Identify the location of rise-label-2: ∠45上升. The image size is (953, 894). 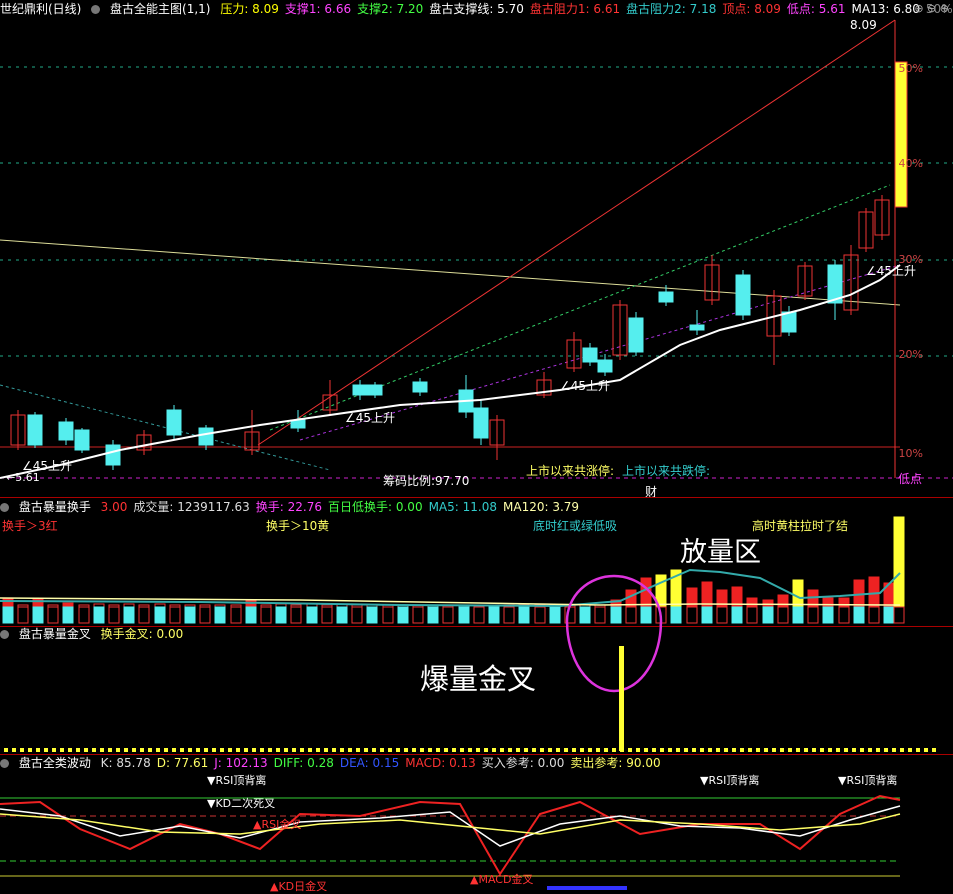
(370, 418).